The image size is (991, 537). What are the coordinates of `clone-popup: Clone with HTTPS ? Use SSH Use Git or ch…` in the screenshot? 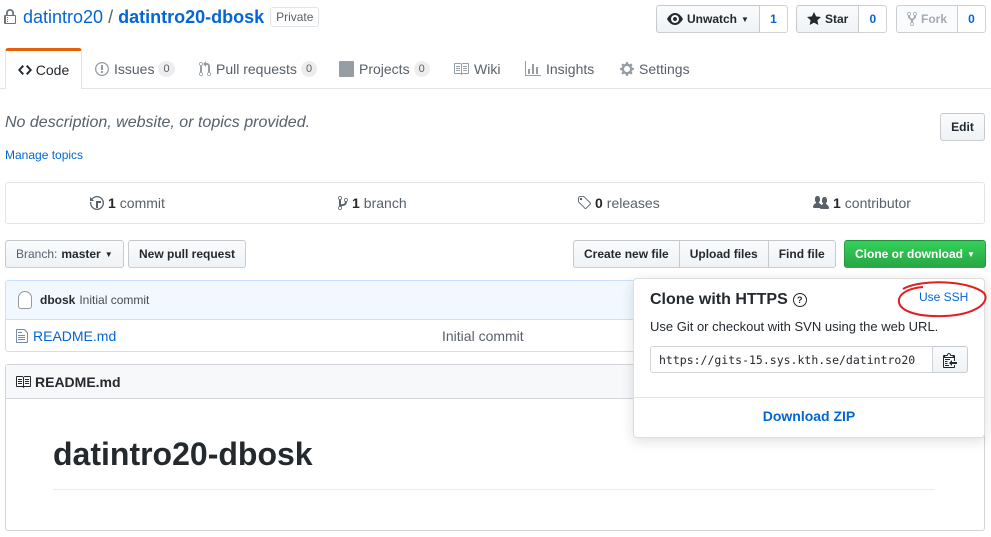 It's located at (810, 358).